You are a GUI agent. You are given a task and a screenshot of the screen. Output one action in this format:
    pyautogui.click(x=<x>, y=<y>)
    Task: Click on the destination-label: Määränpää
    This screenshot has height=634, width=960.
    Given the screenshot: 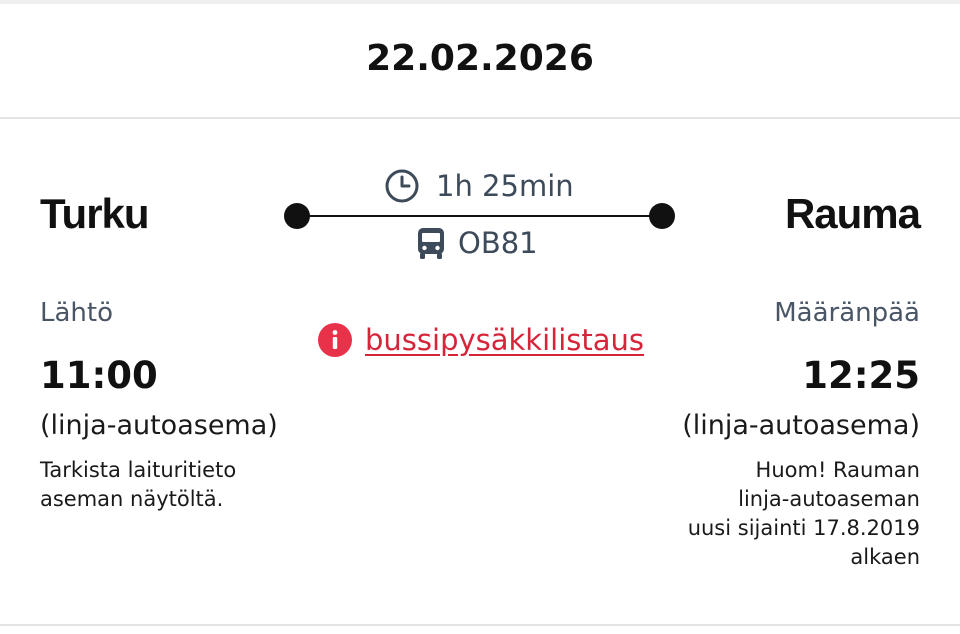 What is the action you would take?
    pyautogui.click(x=847, y=313)
    